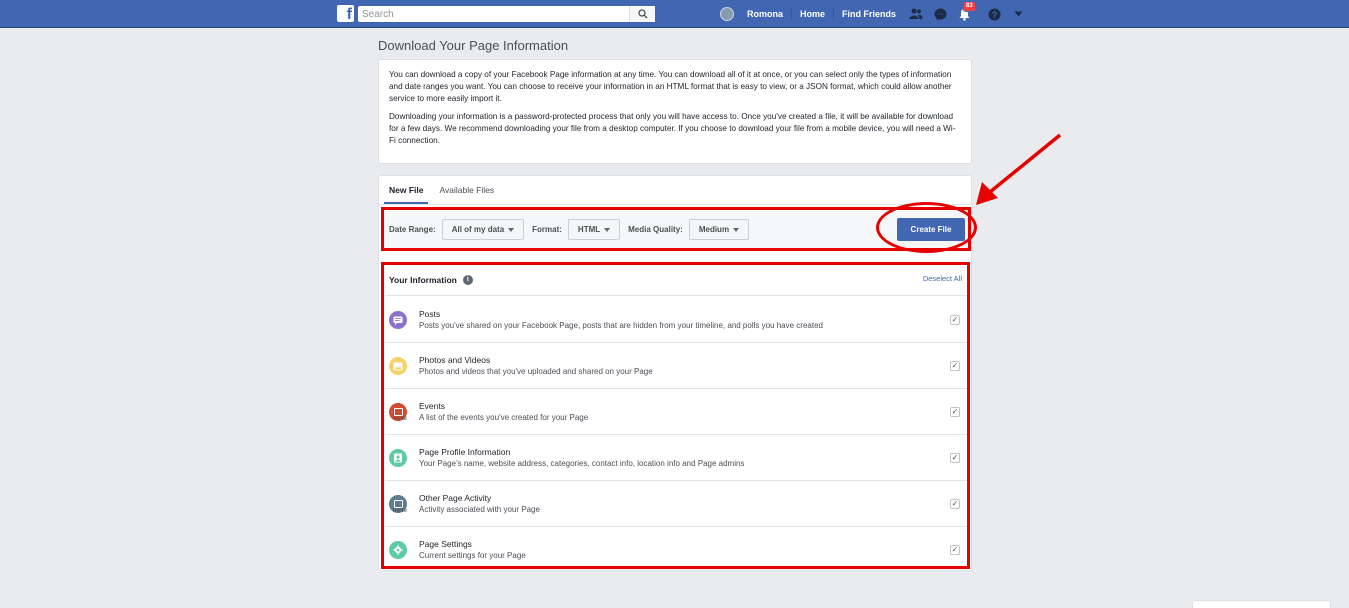  Describe the element at coordinates (1019, 169) in the screenshot. I see `annotation-arrow-icon` at that location.